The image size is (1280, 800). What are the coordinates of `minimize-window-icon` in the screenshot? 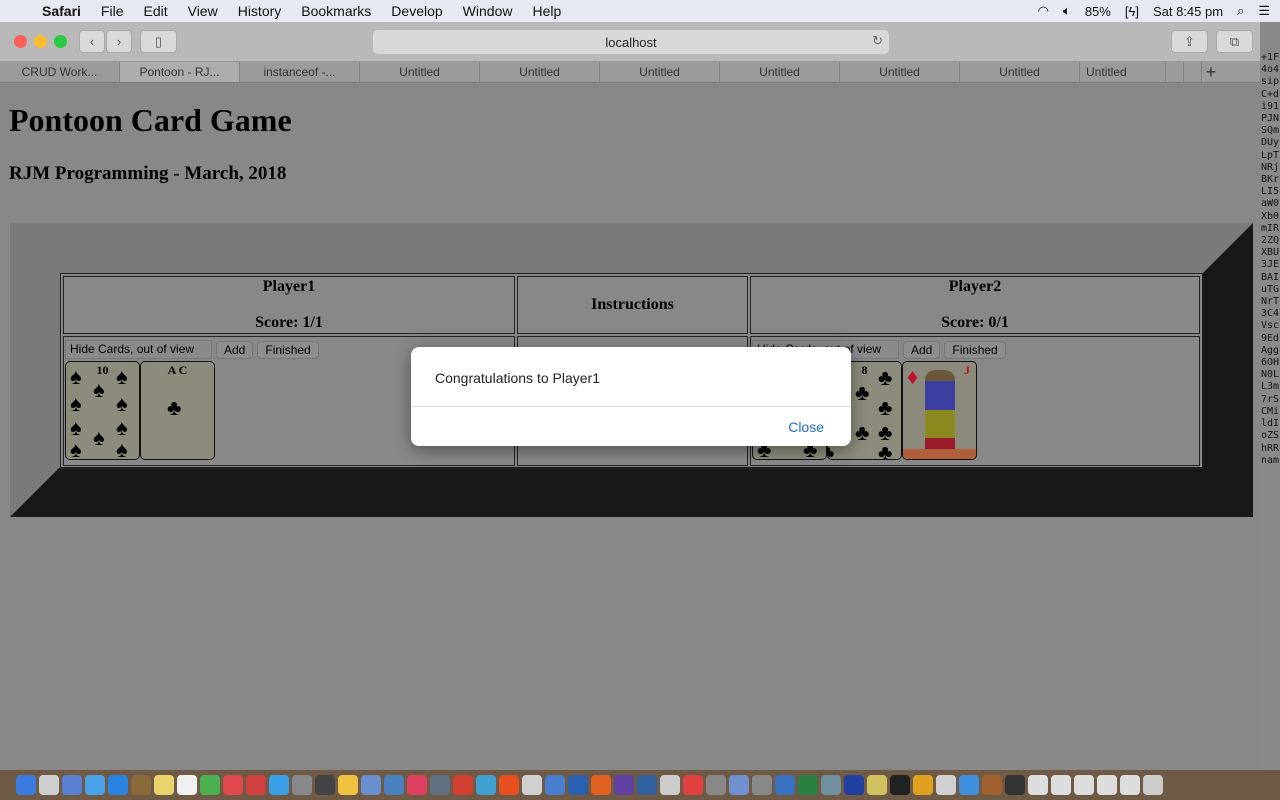 It's located at (40, 41).